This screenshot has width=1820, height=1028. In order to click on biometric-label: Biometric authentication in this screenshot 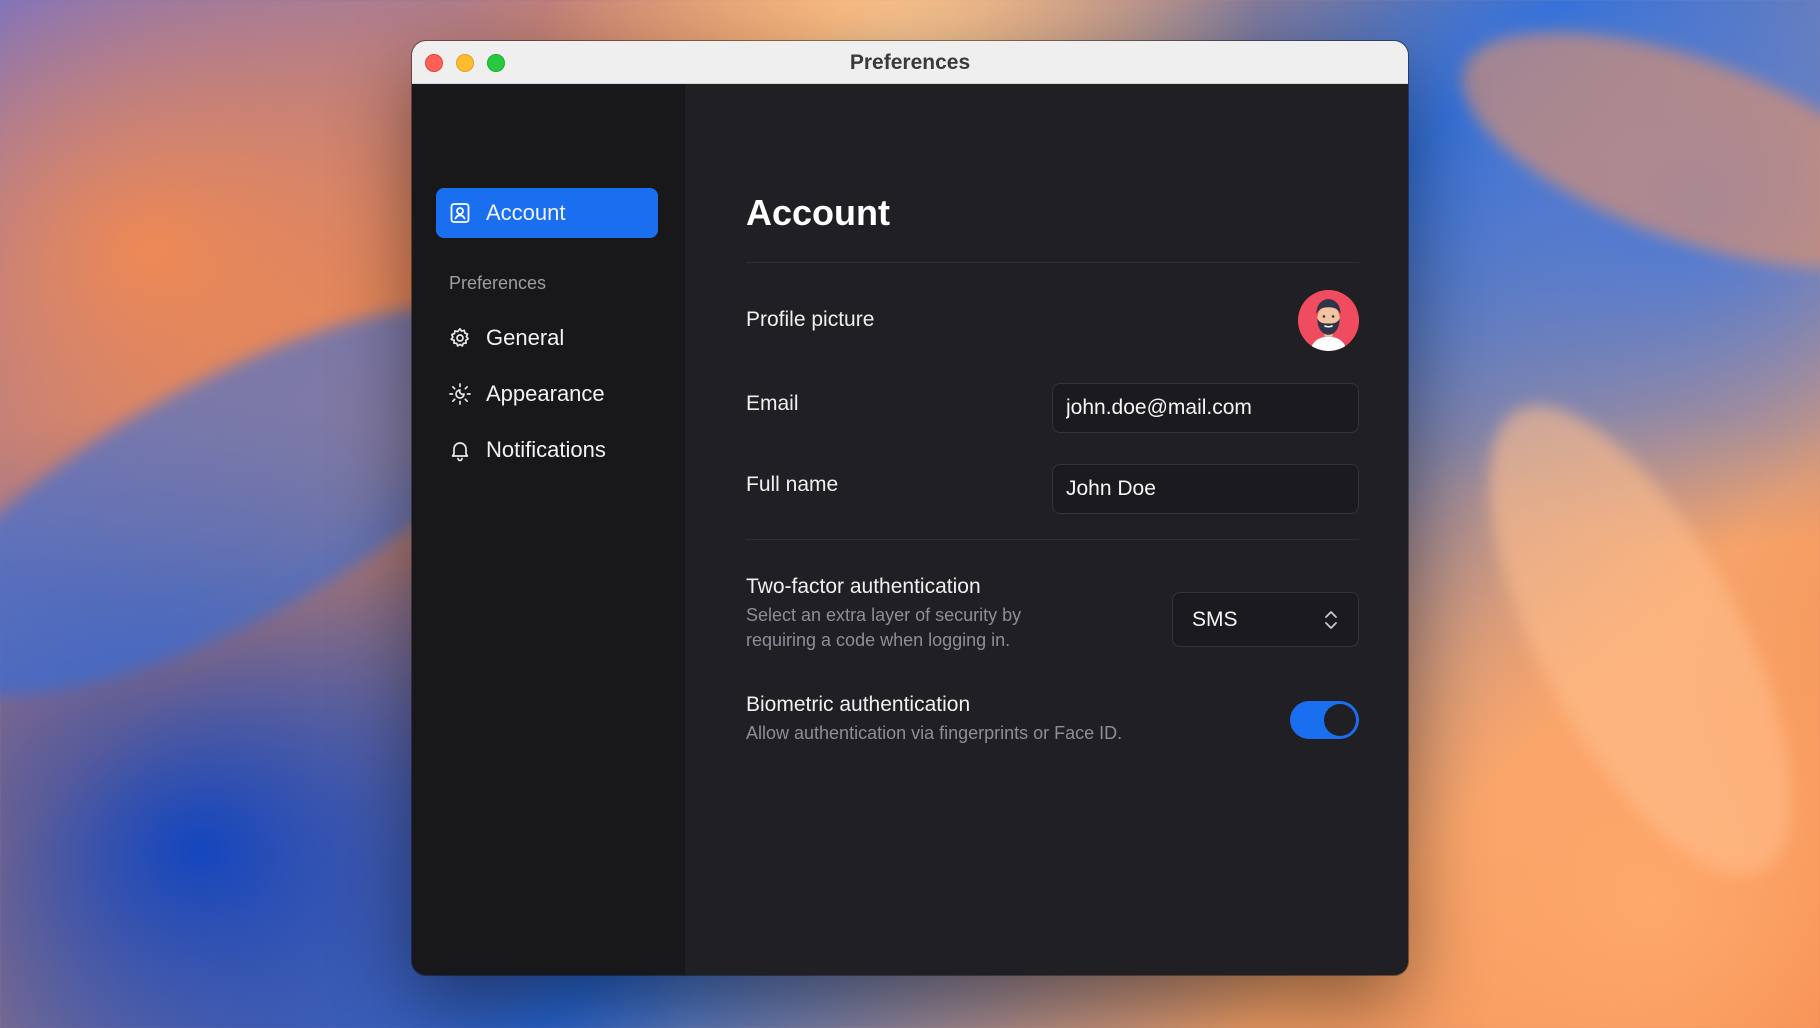, I will do `click(858, 704)`.